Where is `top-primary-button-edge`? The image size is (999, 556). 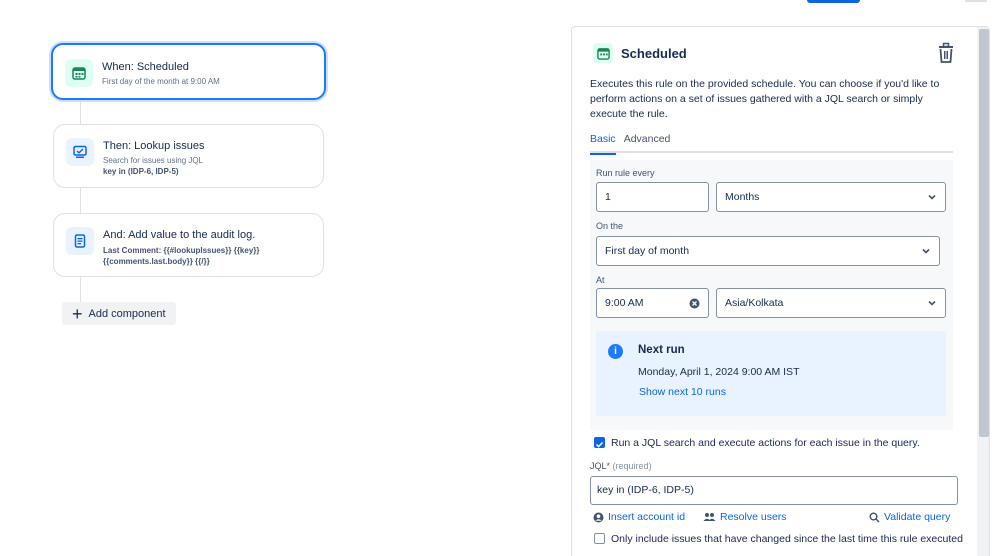
top-primary-button-edge is located at coordinates (833, 1).